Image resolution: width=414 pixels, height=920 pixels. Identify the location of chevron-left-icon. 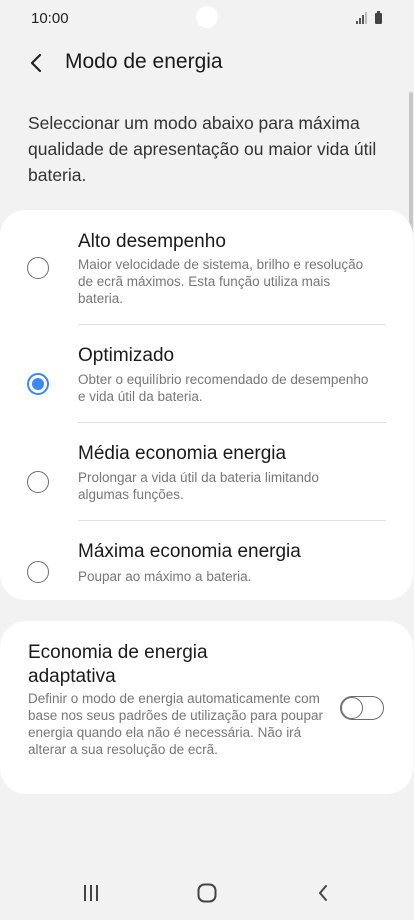
(36, 63).